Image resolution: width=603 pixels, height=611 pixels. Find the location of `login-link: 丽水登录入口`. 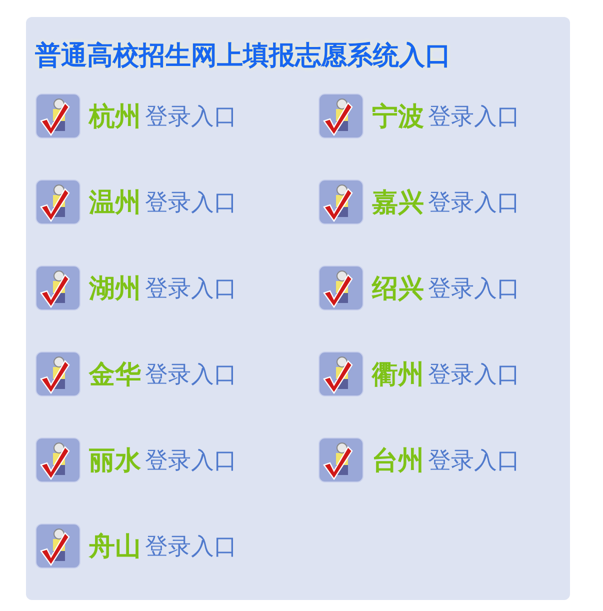

login-link: 丽水登录入口 is located at coordinates (136, 460).